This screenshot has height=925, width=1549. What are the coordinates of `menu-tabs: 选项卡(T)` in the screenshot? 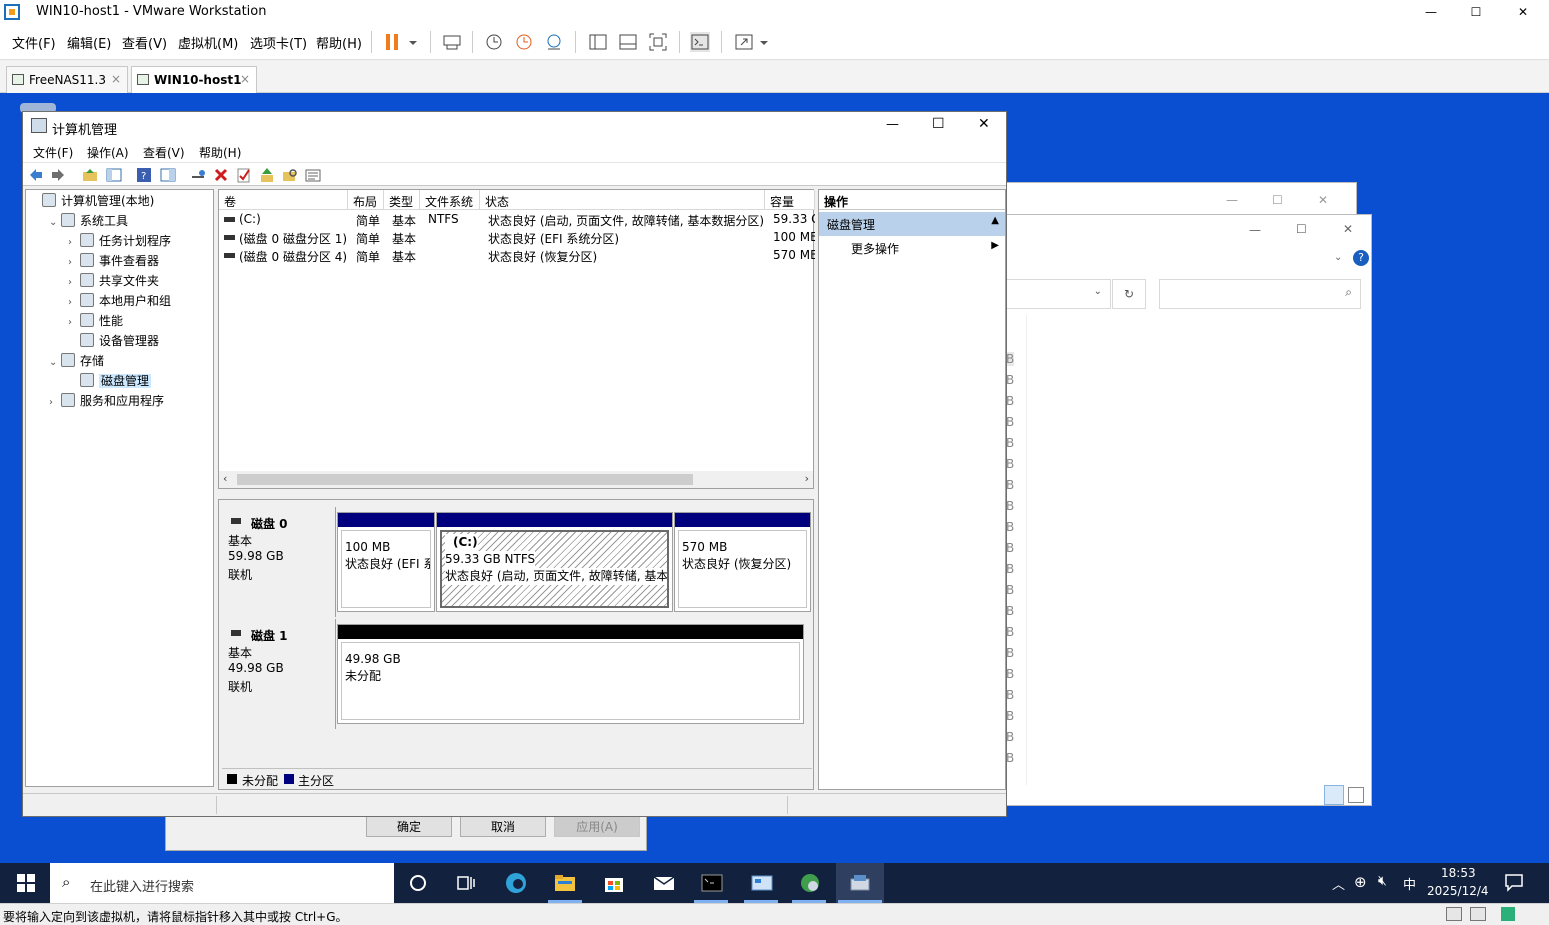 It's located at (278, 42).